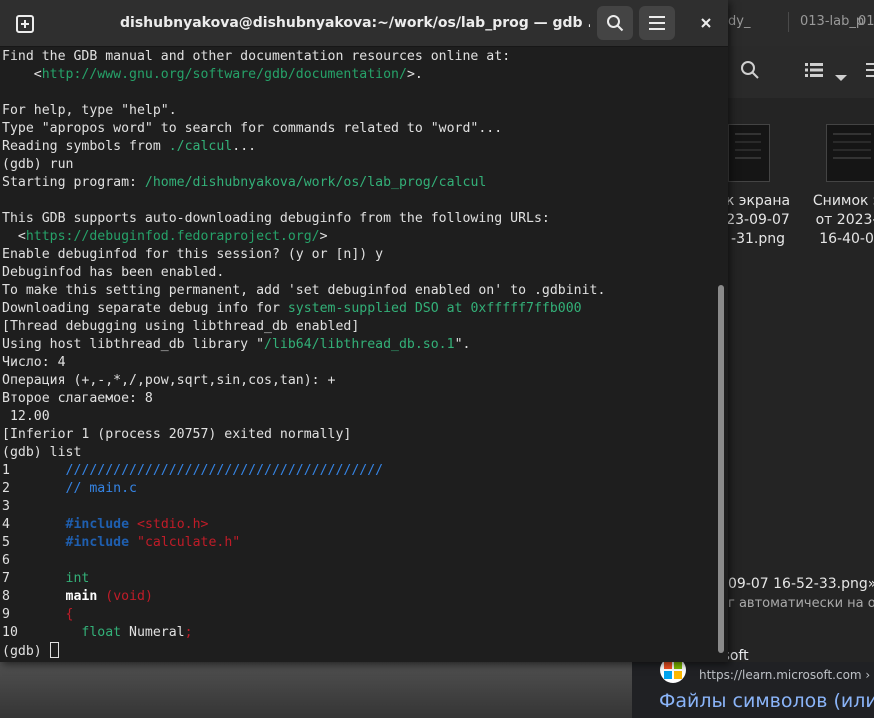 This screenshot has height=718, width=874. I want to click on terminal-line: Второе слагаемое: 8, so click(358, 399).